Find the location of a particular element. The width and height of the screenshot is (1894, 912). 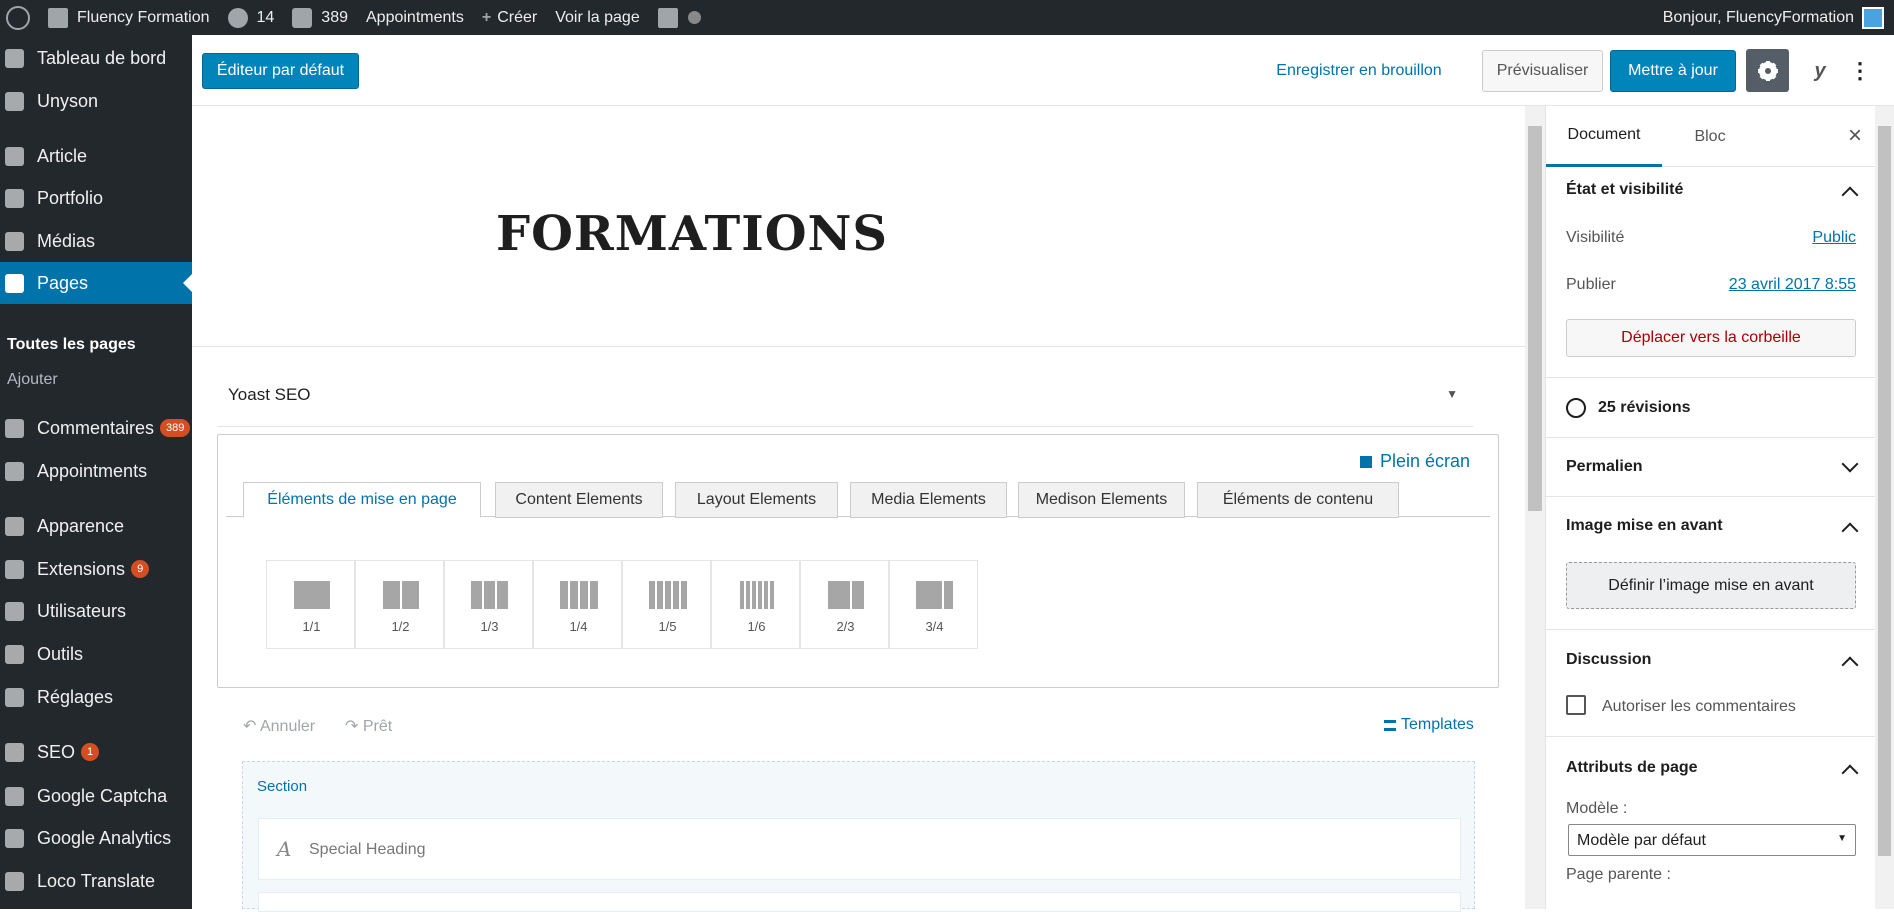

allow-comments-checkbox is located at coordinates (1576, 705).